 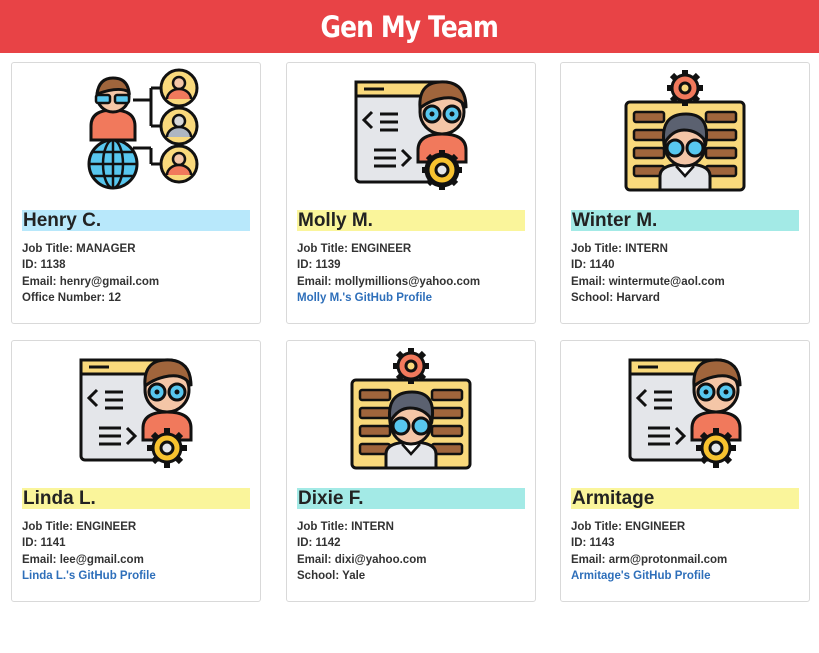 What do you see at coordinates (593, 543) in the screenshot?
I see `id-row: ID: 1143` at bounding box center [593, 543].